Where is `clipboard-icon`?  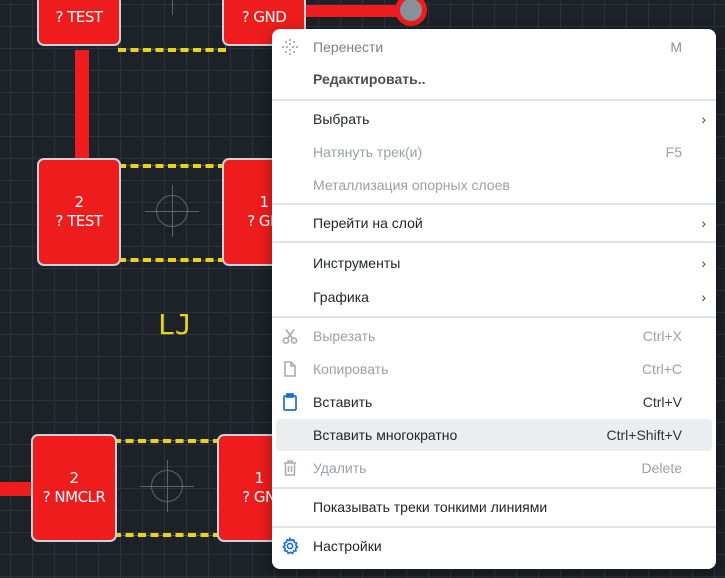
clipboard-icon is located at coordinates (290, 402).